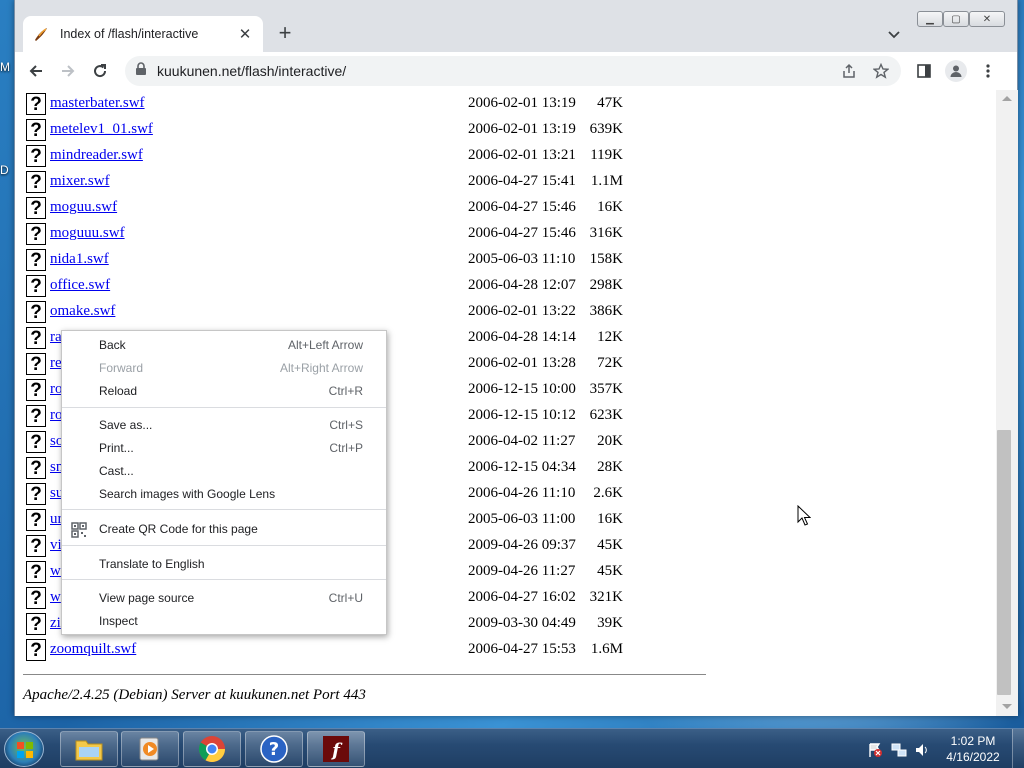 This screenshot has width=1024, height=768. What do you see at coordinates (1007, 706) in the screenshot?
I see `scroll-down-arrow-icon` at bounding box center [1007, 706].